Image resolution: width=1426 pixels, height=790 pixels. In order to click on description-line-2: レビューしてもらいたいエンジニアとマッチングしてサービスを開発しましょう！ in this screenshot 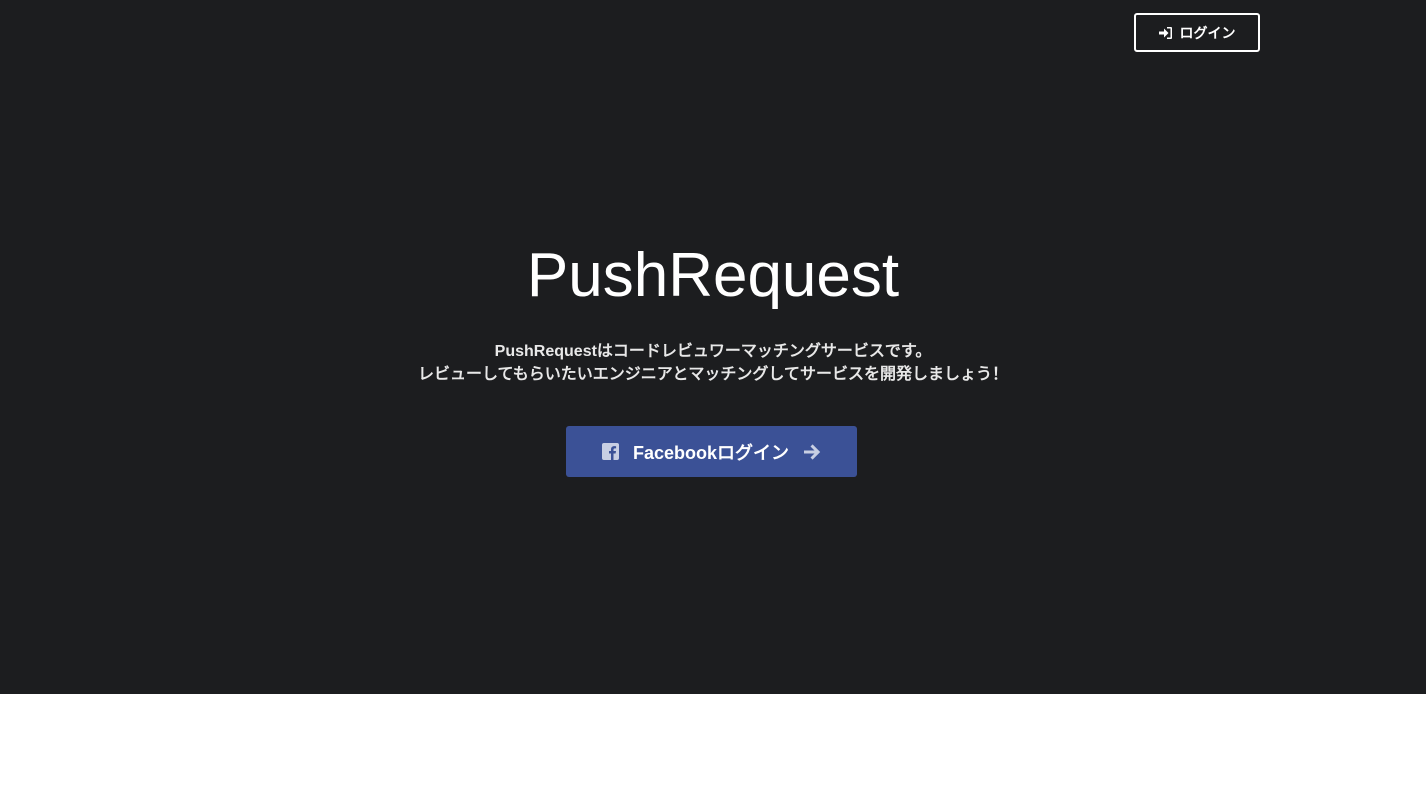, I will do `click(713, 374)`.